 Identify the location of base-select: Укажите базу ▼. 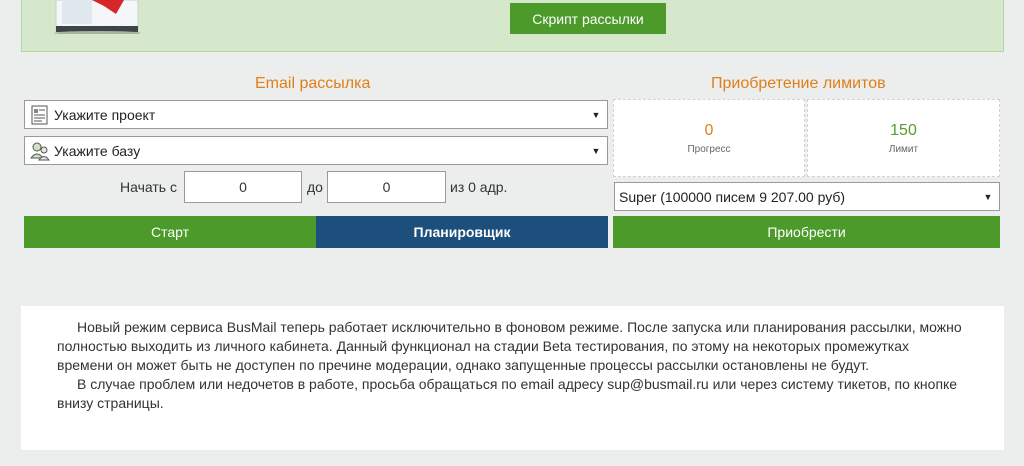
(316, 150).